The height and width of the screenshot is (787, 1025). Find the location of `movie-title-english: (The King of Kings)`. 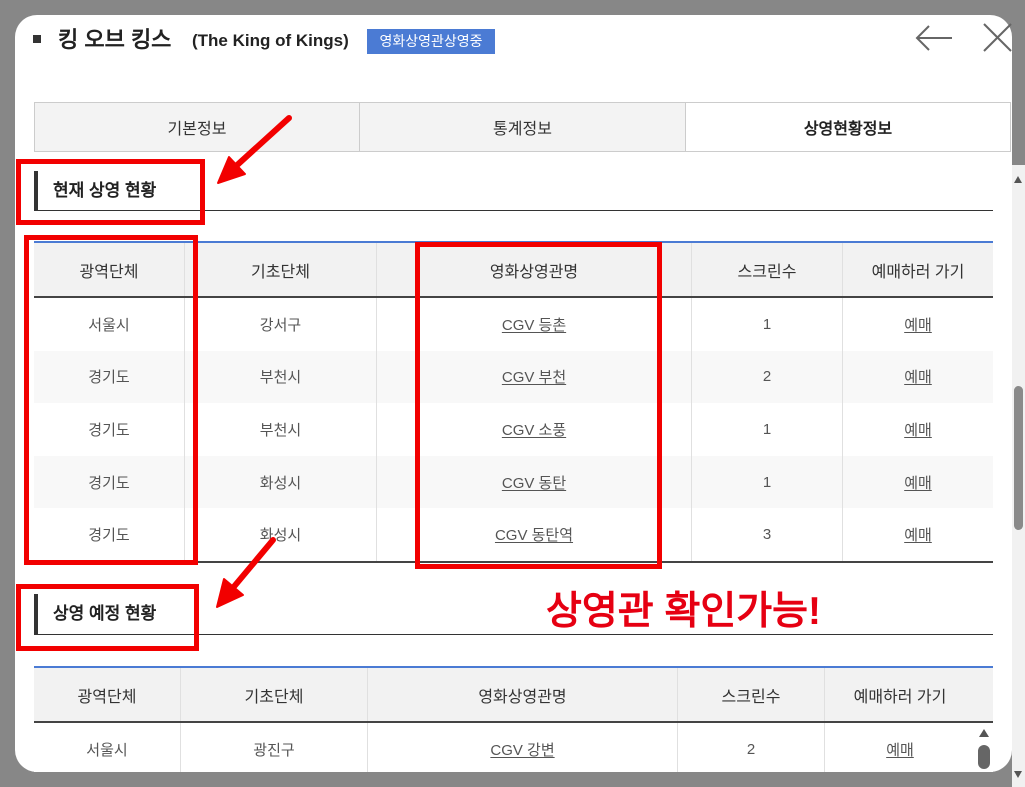

movie-title-english: (The King of Kings) is located at coordinates (270, 40).